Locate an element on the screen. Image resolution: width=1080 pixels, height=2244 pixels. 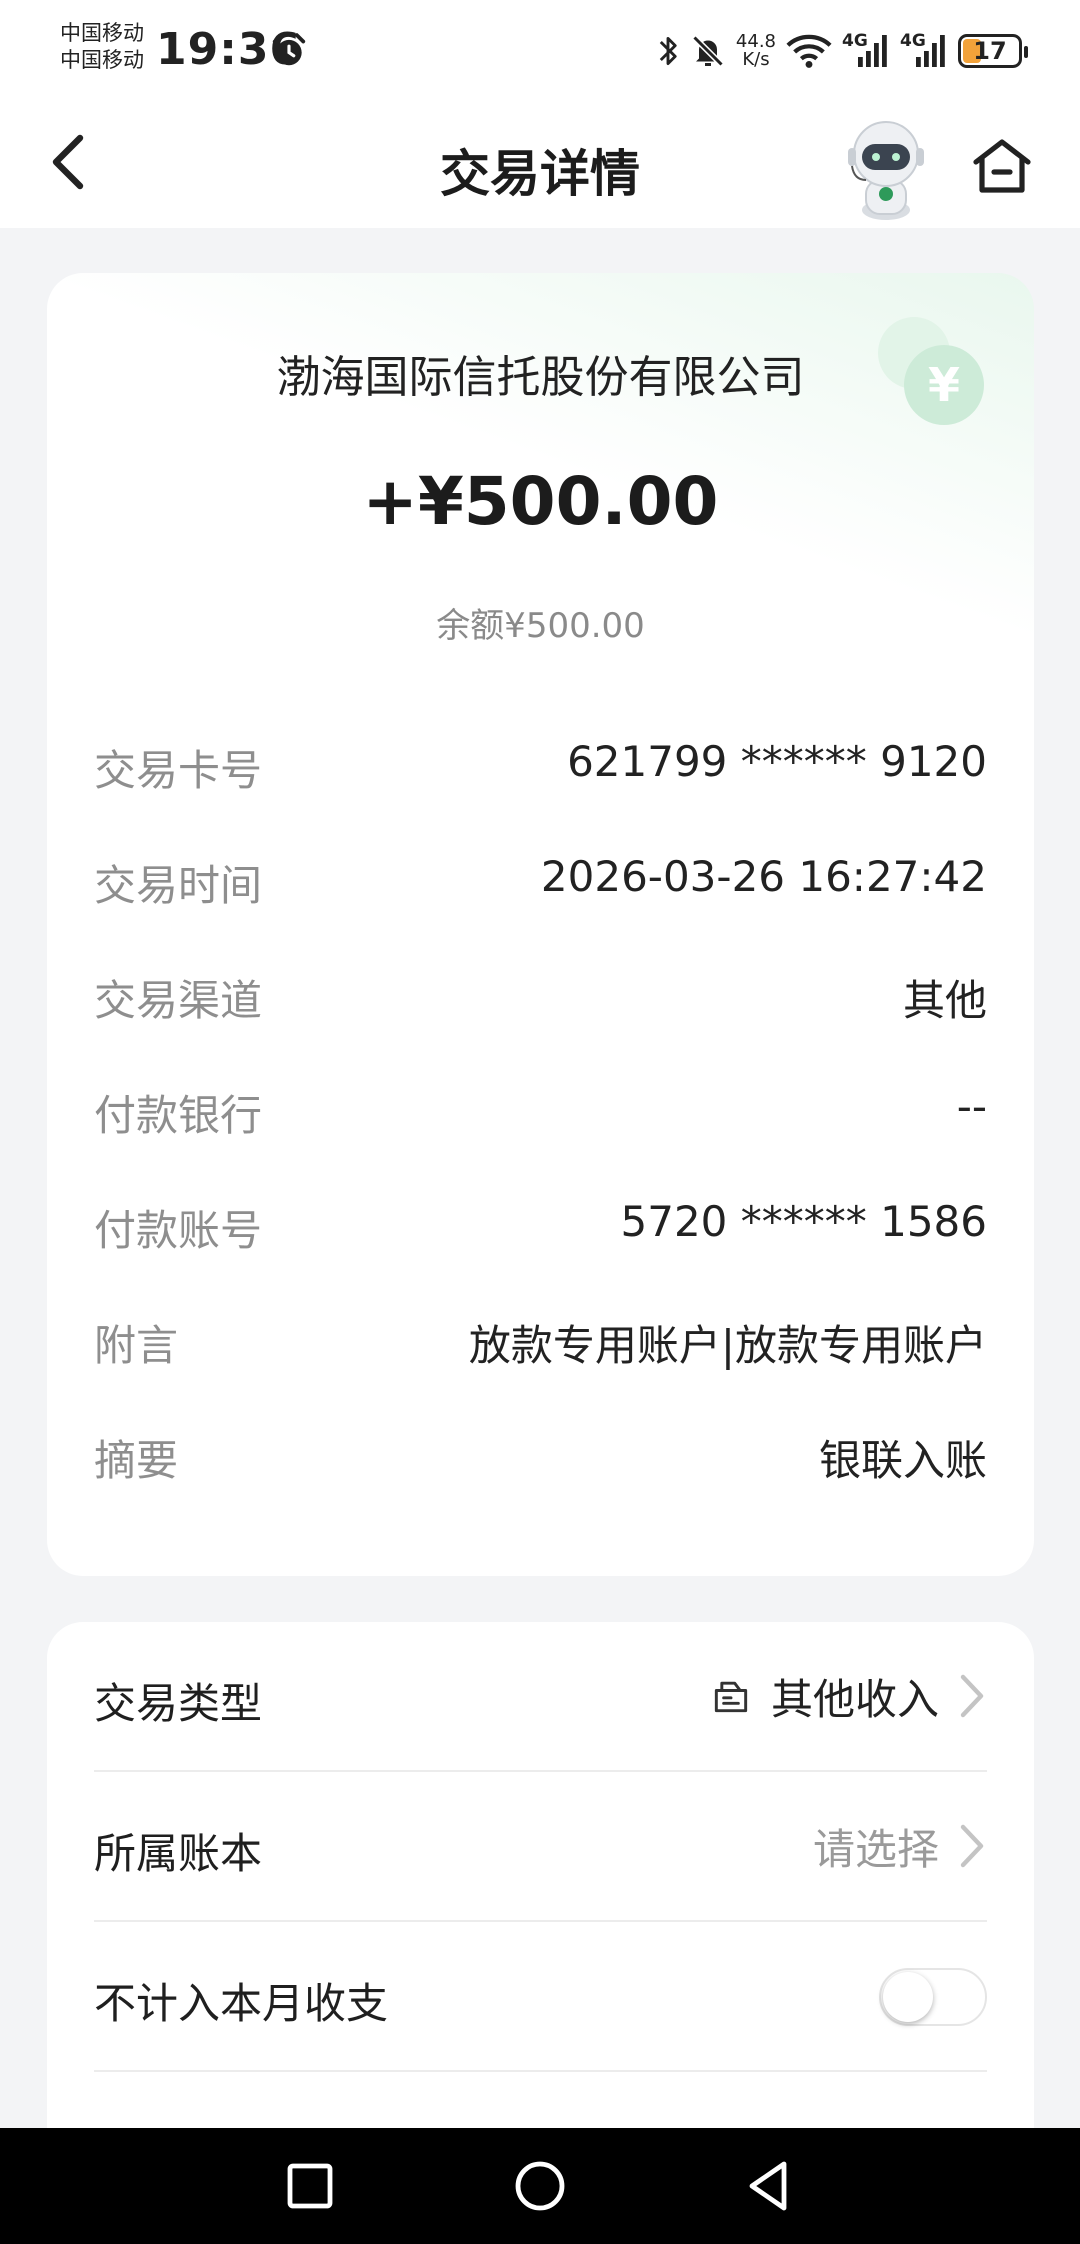
detail-row-time: 交易时间 2026-03-26 16:27:42 is located at coordinates (540, 882).